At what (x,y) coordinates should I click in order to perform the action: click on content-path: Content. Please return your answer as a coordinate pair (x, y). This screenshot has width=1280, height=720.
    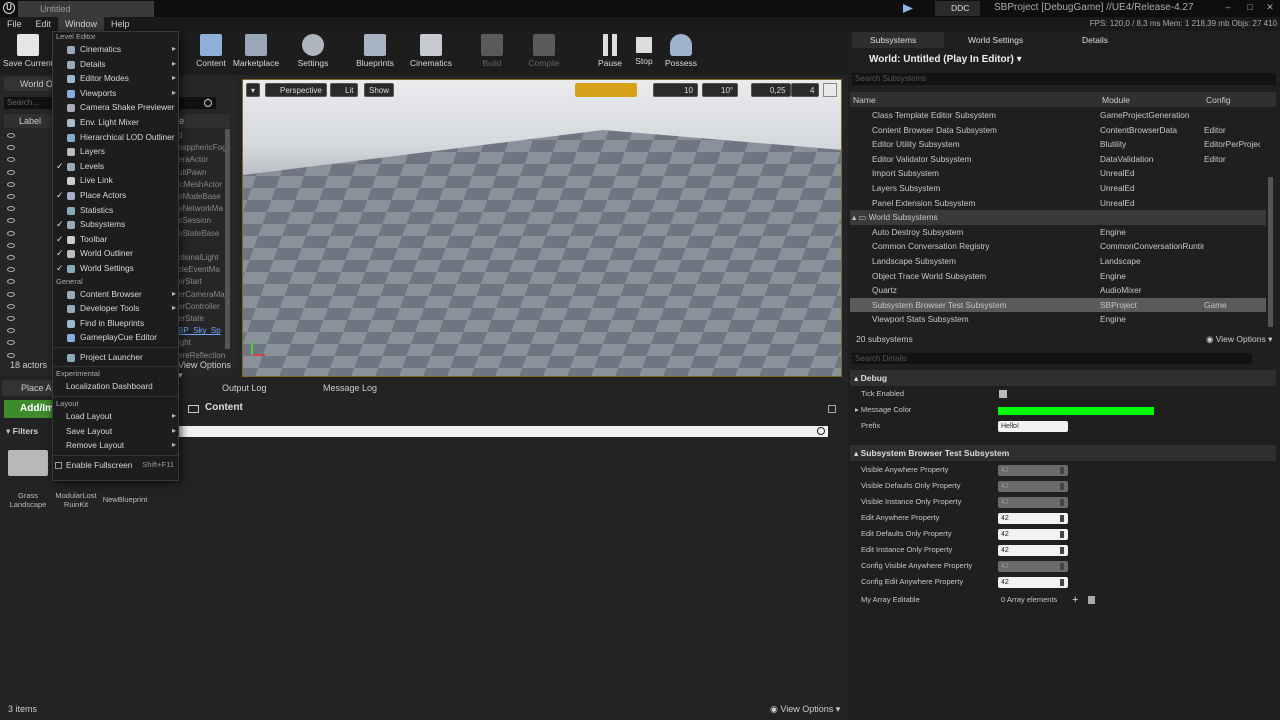
    Looking at the image, I should click on (224, 407).